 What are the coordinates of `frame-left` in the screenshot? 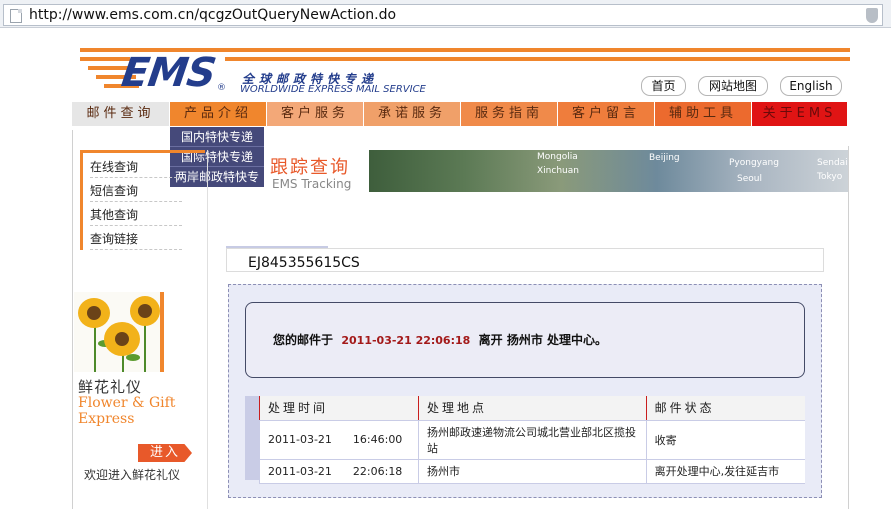 It's located at (72, 319).